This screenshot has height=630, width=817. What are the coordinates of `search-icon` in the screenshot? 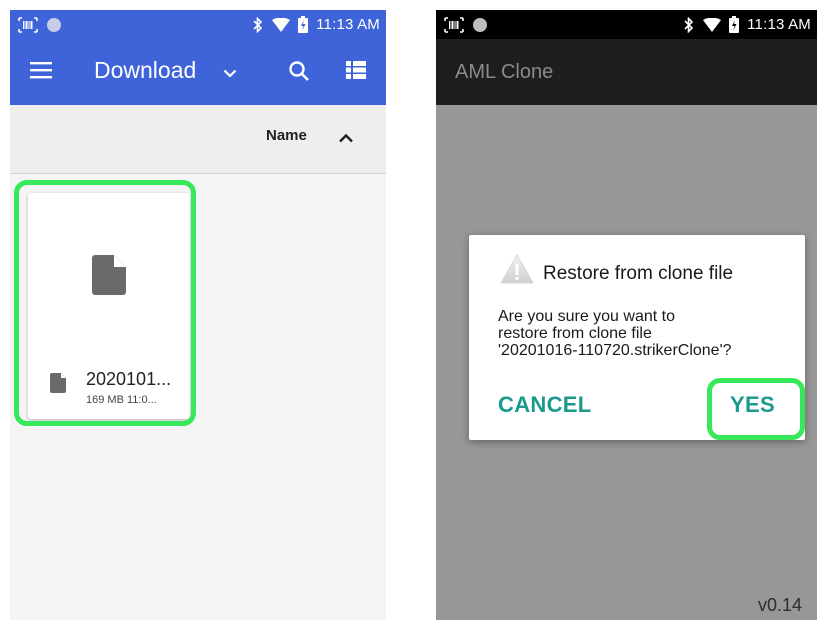 It's located at (299, 73).